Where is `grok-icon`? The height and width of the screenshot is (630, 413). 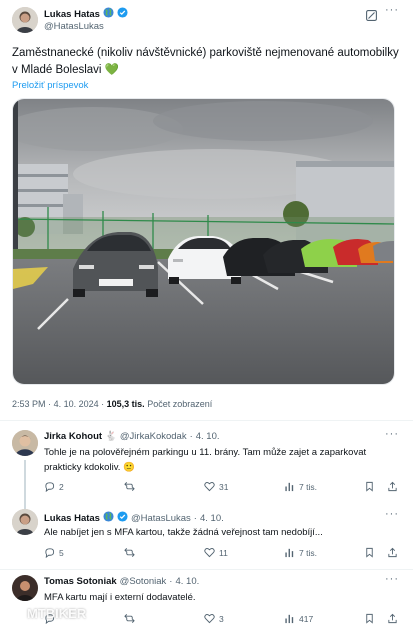 grok-icon is located at coordinates (371, 17).